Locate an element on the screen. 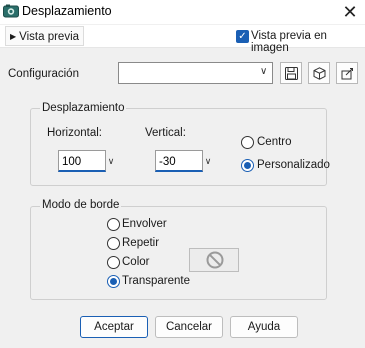 This screenshot has height=348, width=365. config-label: Configuración is located at coordinates (43, 74).